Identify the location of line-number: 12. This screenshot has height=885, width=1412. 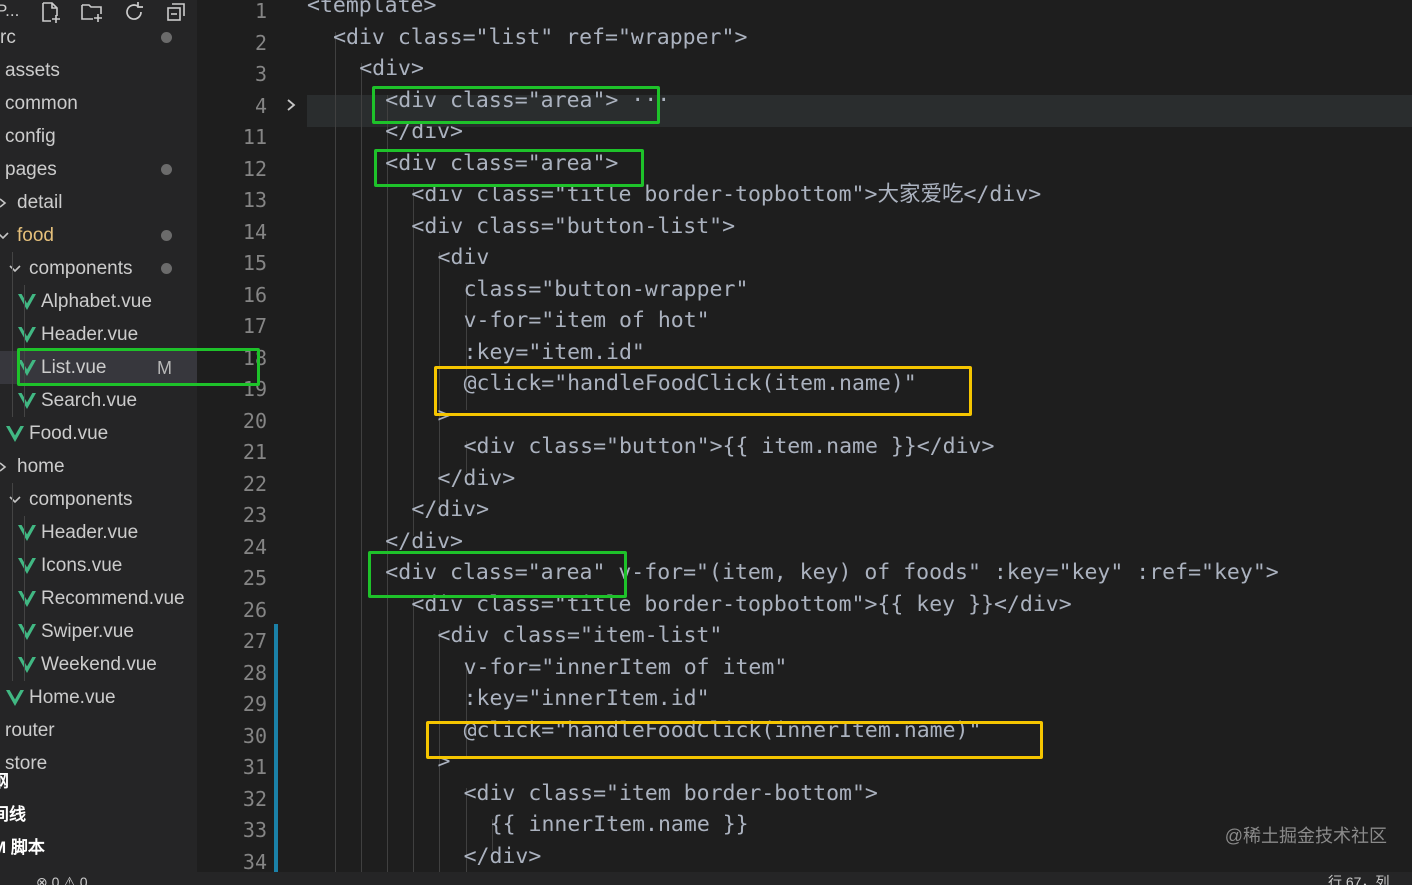
(254, 168).